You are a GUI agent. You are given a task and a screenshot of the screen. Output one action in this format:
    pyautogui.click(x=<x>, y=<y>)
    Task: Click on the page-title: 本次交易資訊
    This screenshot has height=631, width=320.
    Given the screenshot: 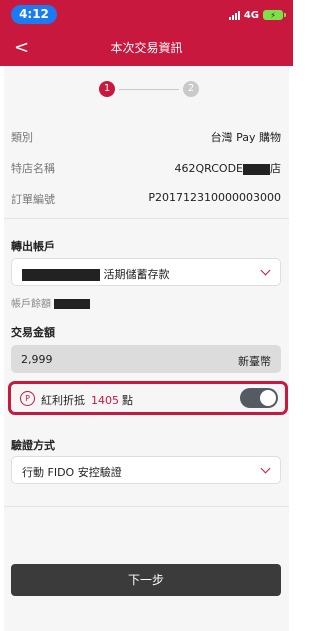 What is the action you would take?
    pyautogui.click(x=146, y=48)
    